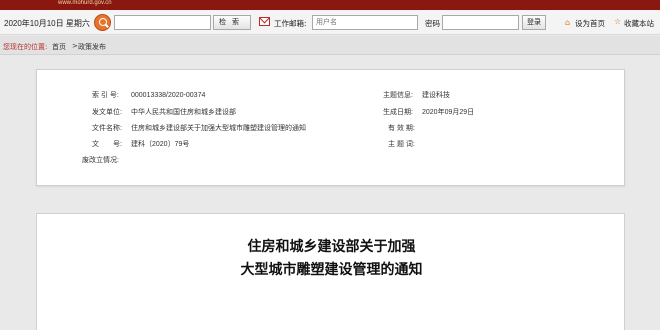 This screenshot has width=660, height=330. What do you see at coordinates (398, 112) in the screenshot?
I see `date-label: 生成日期:` at bounding box center [398, 112].